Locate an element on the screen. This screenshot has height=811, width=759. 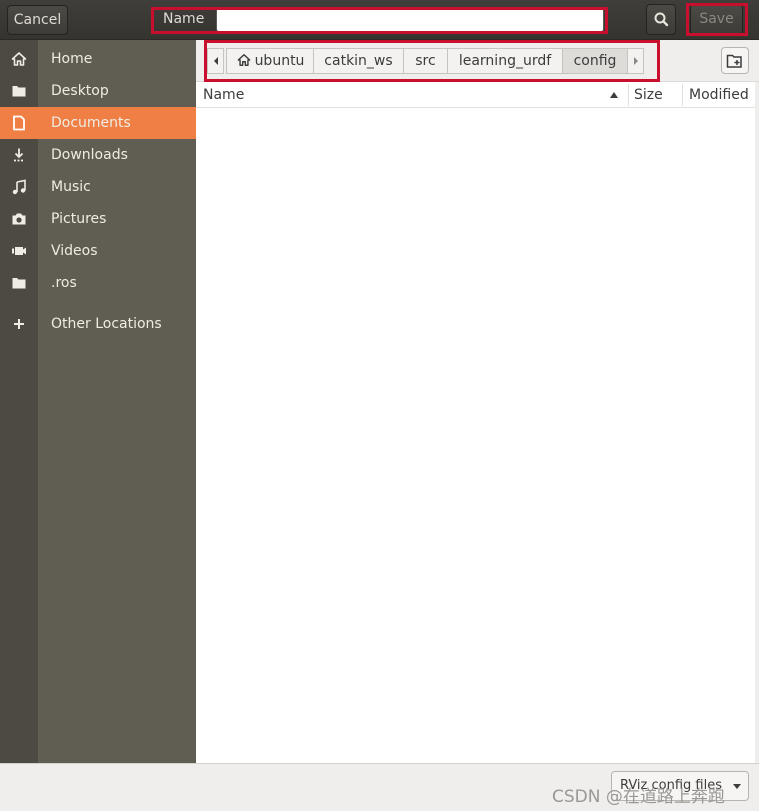
camera-icon is located at coordinates (19, 219).